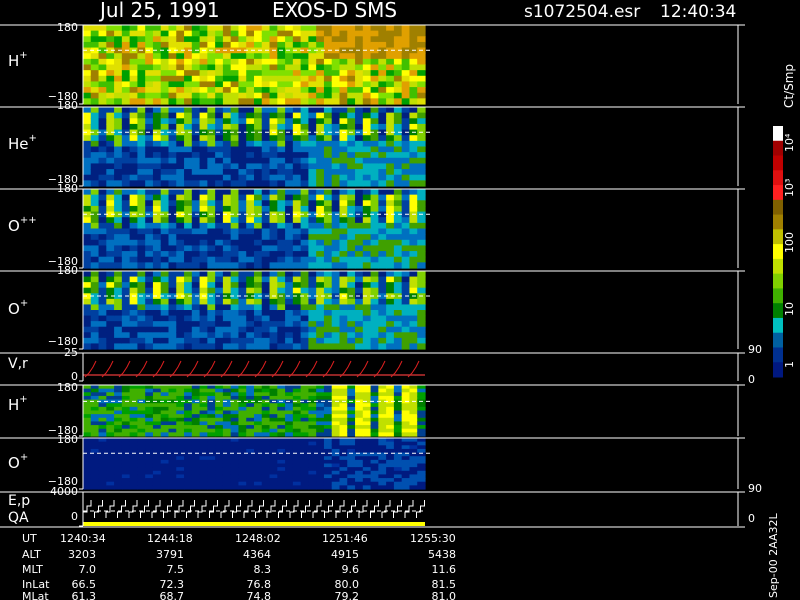  What do you see at coordinates (257, 554) in the screenshot?
I see `alt-value: 4364` at bounding box center [257, 554].